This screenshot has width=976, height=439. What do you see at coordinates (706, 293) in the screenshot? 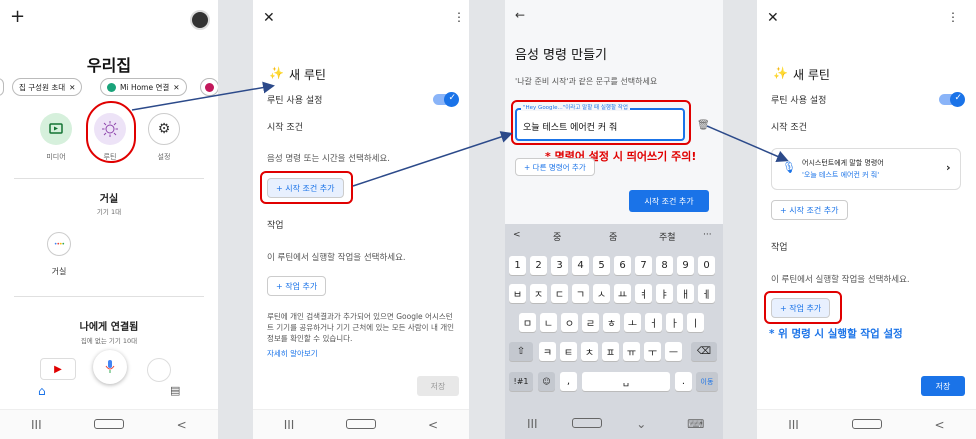
I see `key: ㅔ` at bounding box center [706, 293].